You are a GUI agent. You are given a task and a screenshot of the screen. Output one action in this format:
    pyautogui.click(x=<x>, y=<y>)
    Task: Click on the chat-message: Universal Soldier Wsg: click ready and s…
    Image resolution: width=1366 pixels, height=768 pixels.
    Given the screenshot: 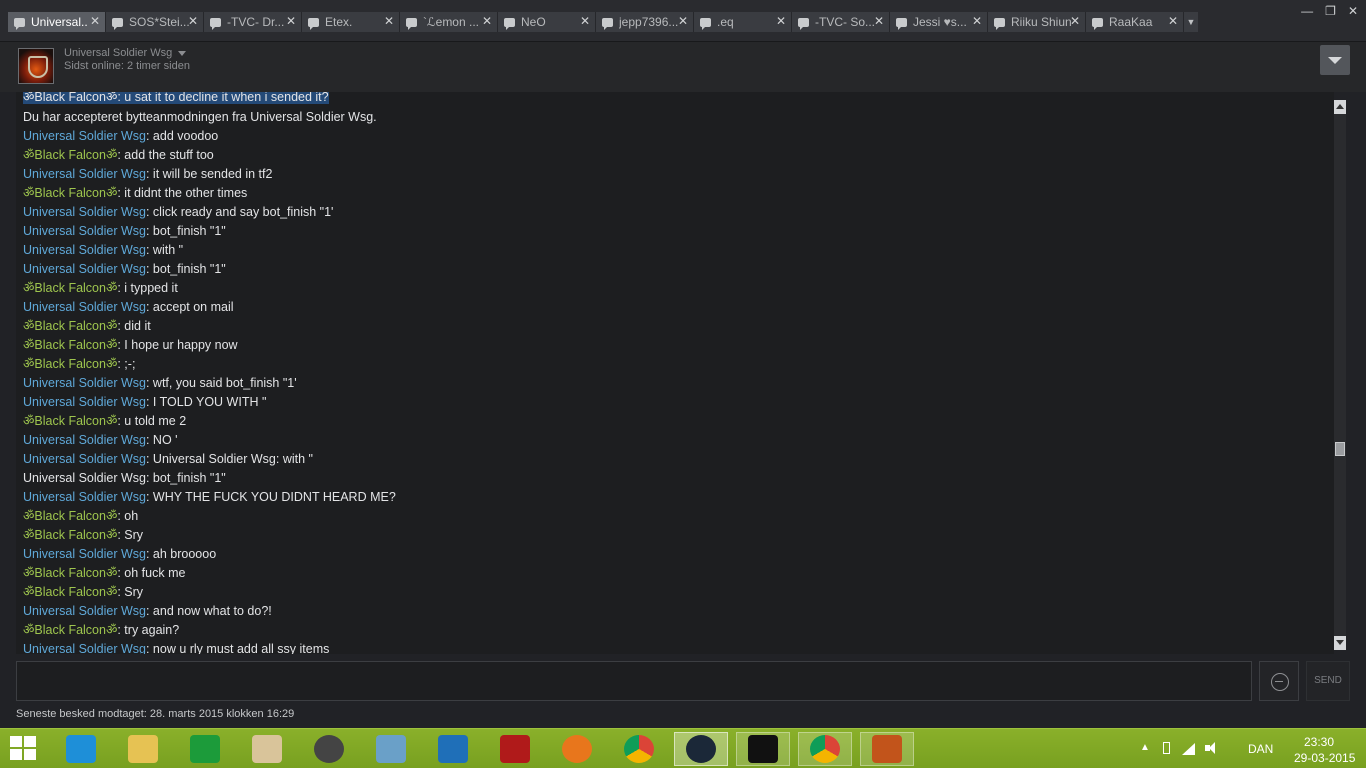 What is the action you would take?
    pyautogui.click(x=209, y=212)
    